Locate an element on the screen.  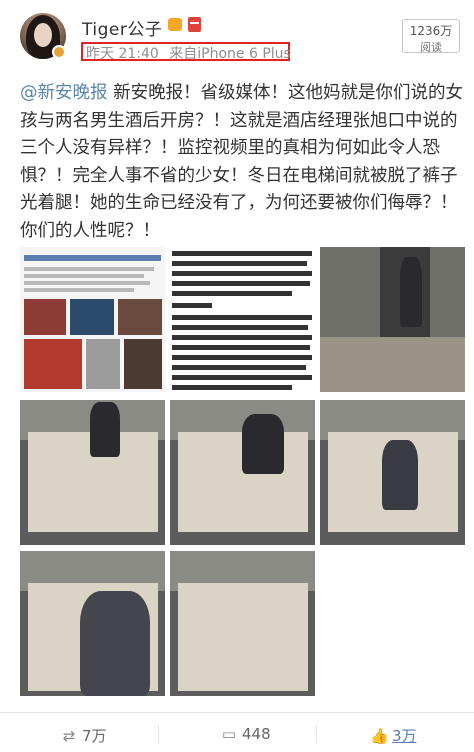
mention-link: @新安晚报 is located at coordinates (64, 93).